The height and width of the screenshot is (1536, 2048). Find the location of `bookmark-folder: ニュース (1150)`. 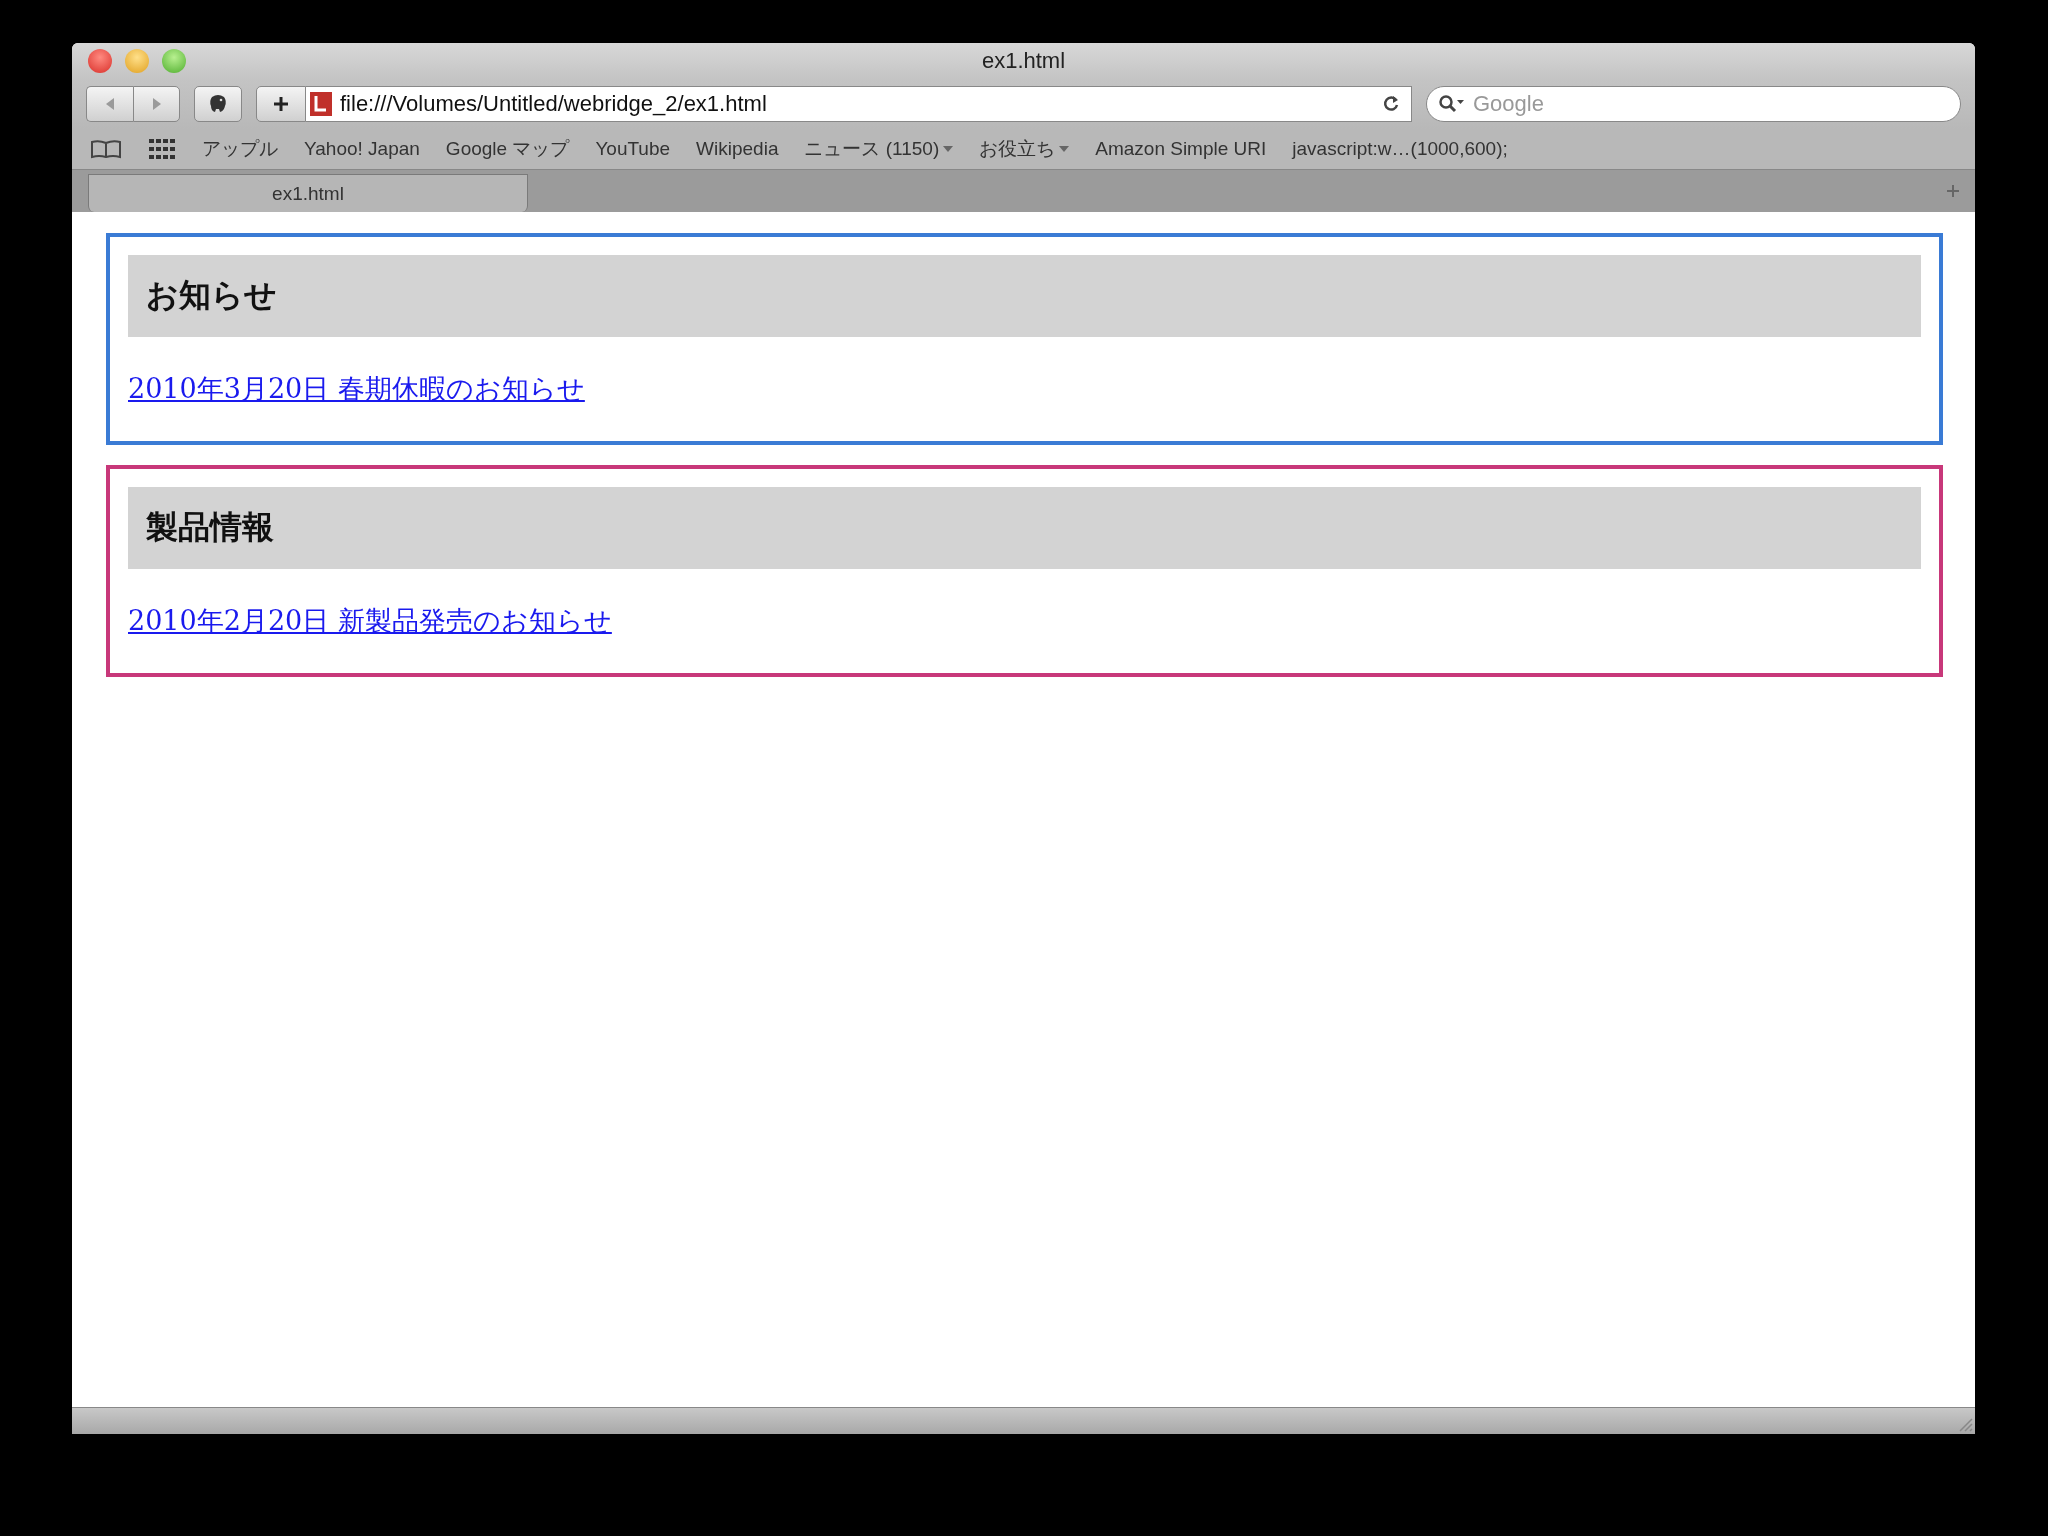

bookmark-folder: ニュース (1150) is located at coordinates (879, 149).